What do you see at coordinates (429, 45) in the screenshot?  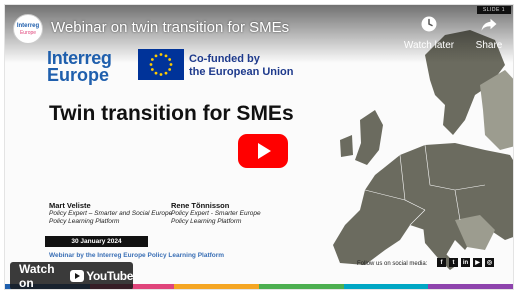 I see `watch-later-label: Watch later` at bounding box center [429, 45].